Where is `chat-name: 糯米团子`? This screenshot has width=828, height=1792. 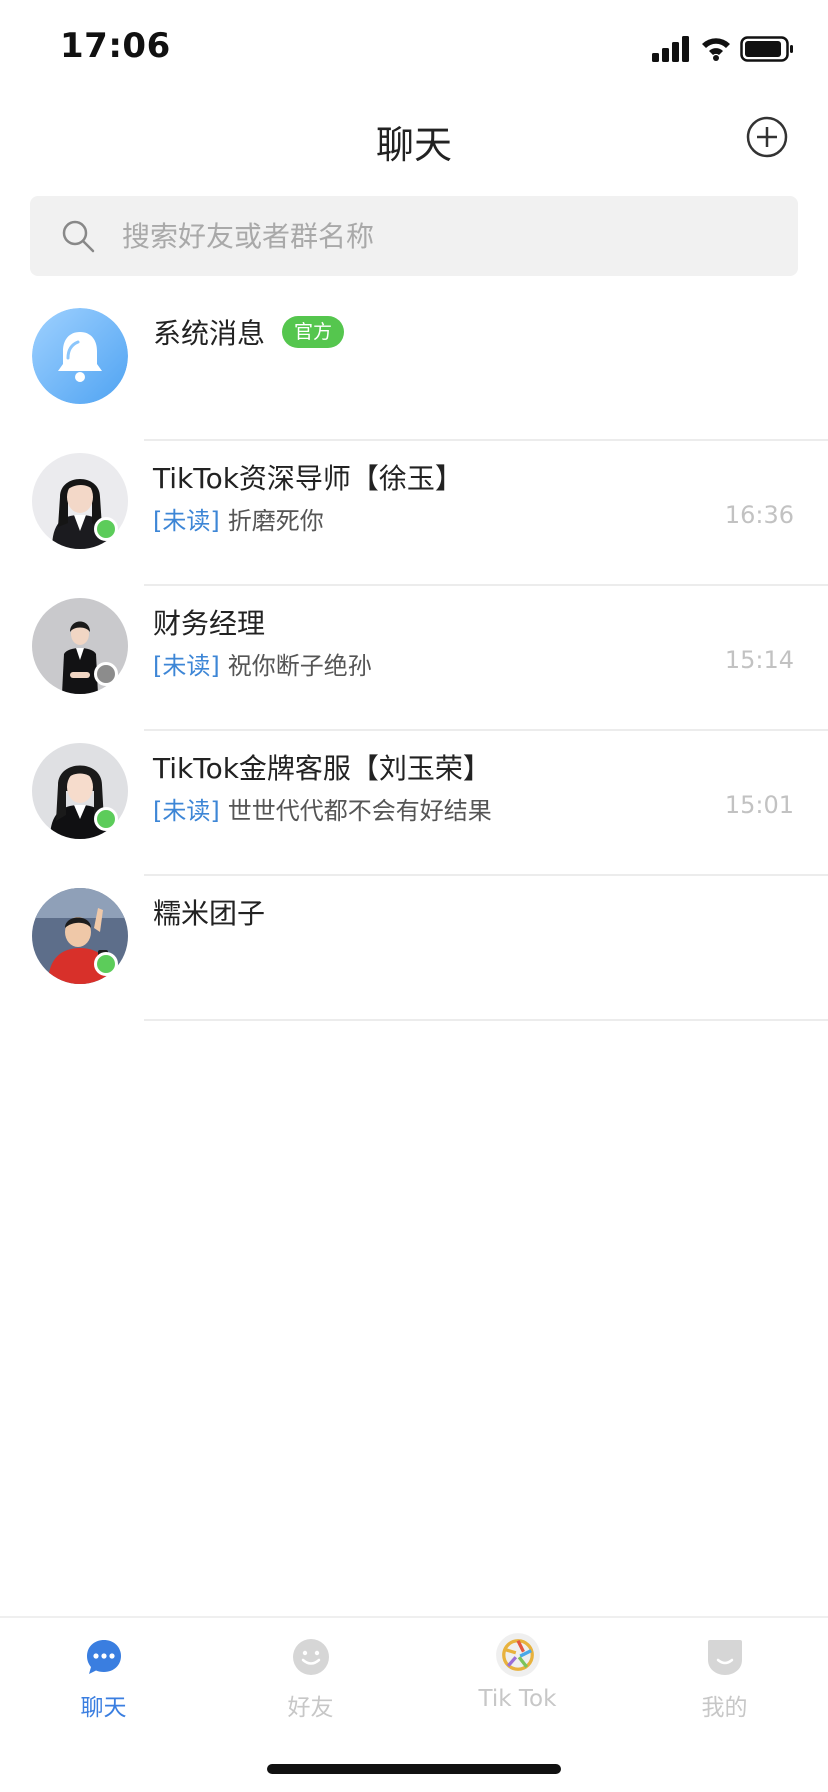 chat-name: 糯米团子 is located at coordinates (209, 913).